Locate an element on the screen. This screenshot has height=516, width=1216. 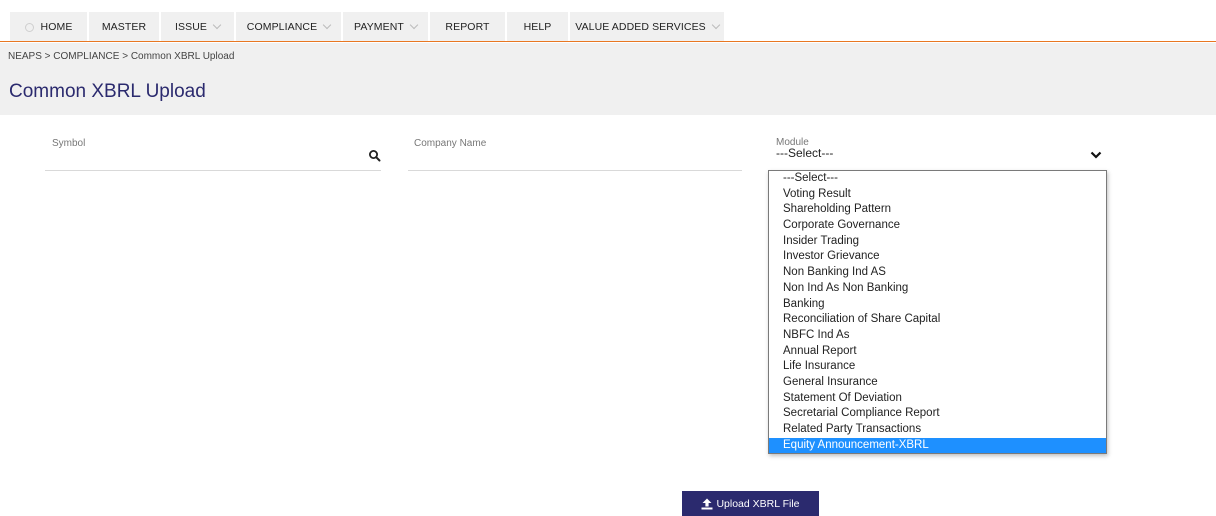
module-option: Equity Announcement-XBRL is located at coordinates (937, 445).